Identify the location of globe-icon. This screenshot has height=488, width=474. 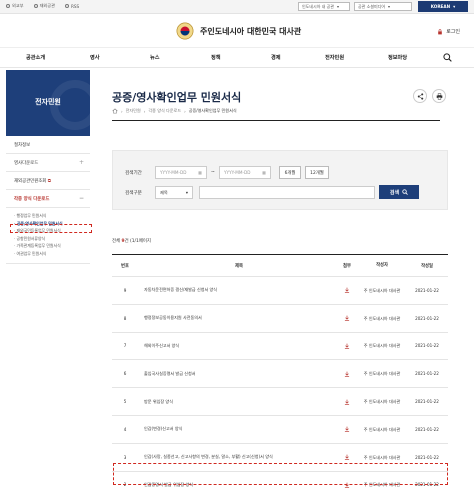
(8, 6).